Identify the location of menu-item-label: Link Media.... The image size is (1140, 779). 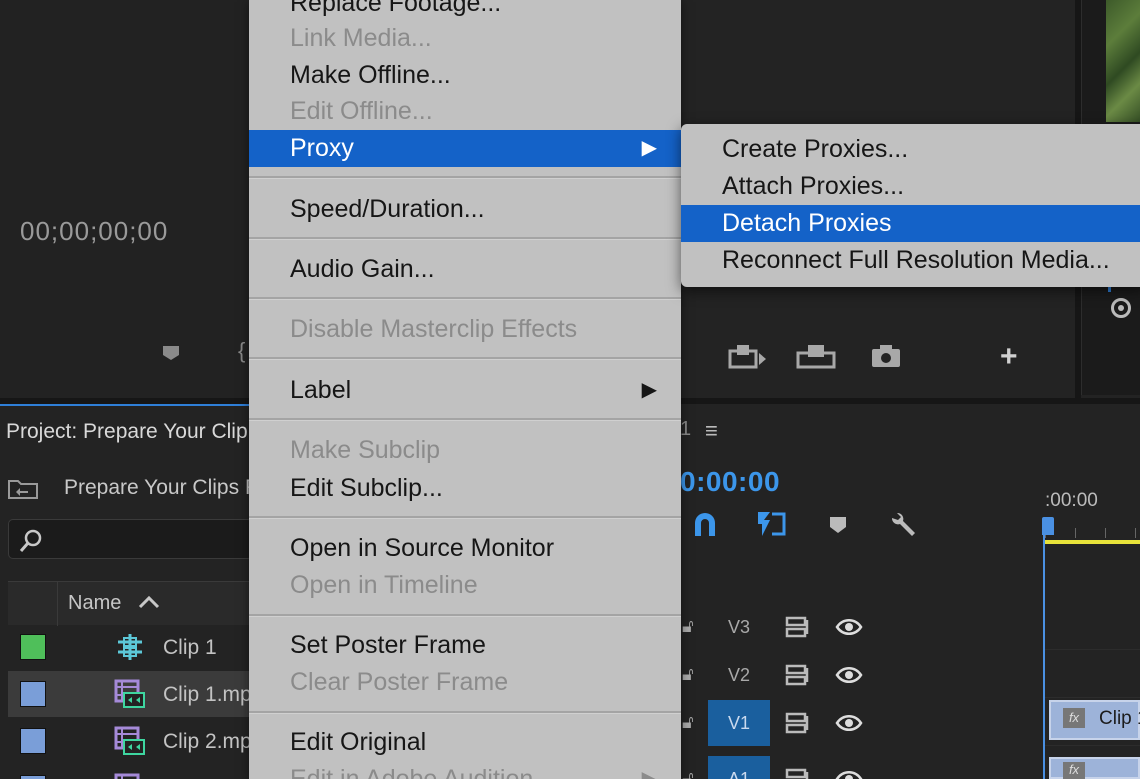
(361, 38).